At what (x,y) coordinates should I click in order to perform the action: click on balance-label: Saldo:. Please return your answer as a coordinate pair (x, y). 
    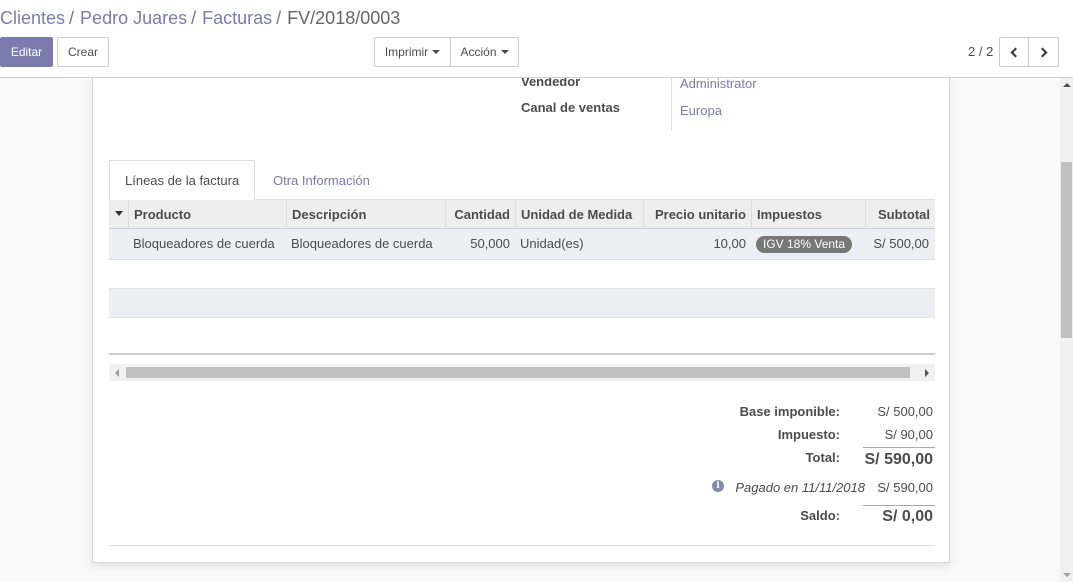
    Looking at the image, I should click on (820, 515).